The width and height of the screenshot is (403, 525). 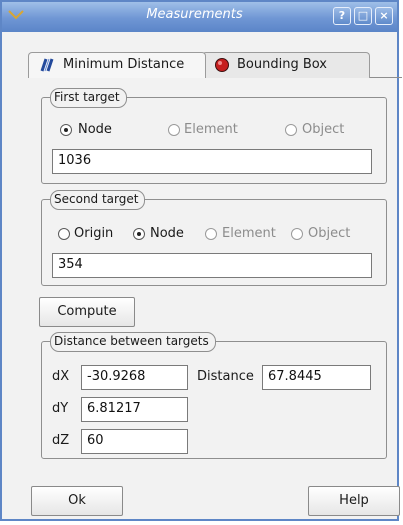 I want to click on bounding-box-icon, so click(x=222, y=65).